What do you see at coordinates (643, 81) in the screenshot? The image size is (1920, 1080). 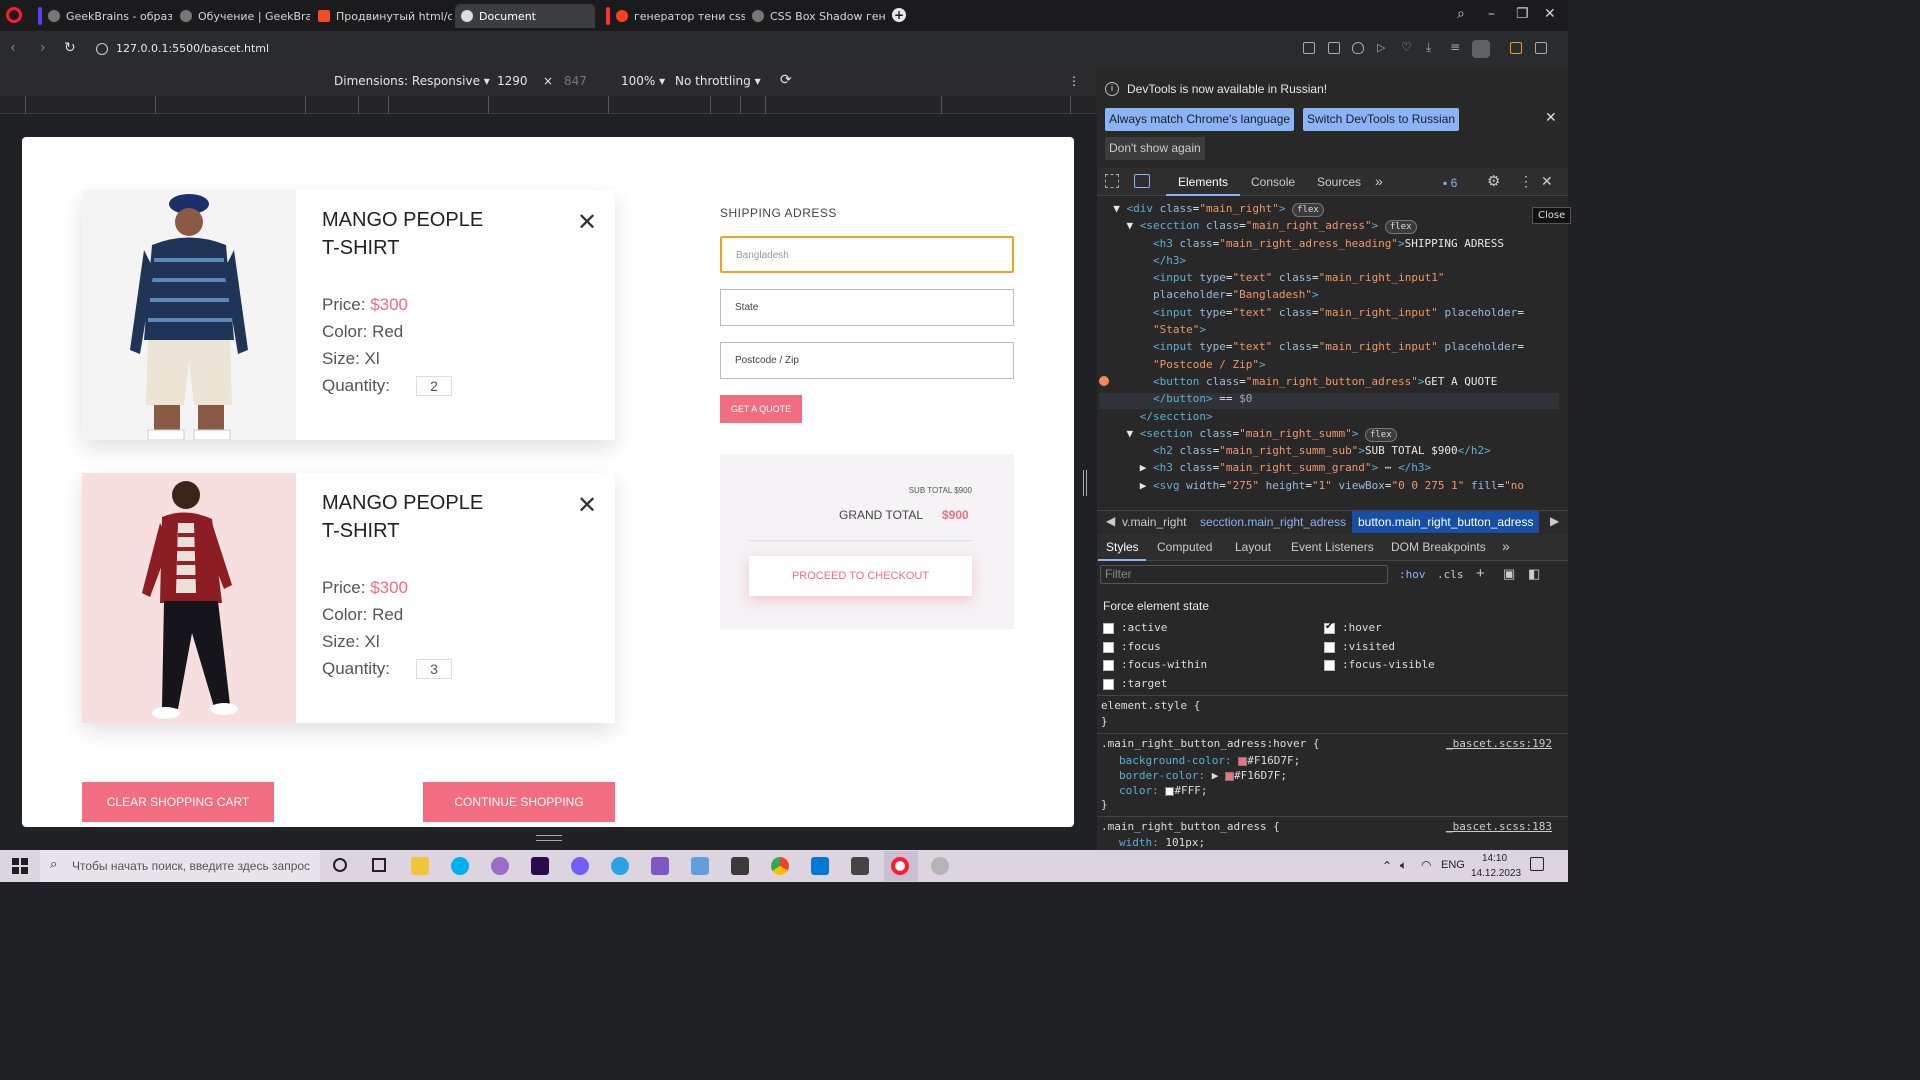 I see `zoom-select: 100% ▾` at bounding box center [643, 81].